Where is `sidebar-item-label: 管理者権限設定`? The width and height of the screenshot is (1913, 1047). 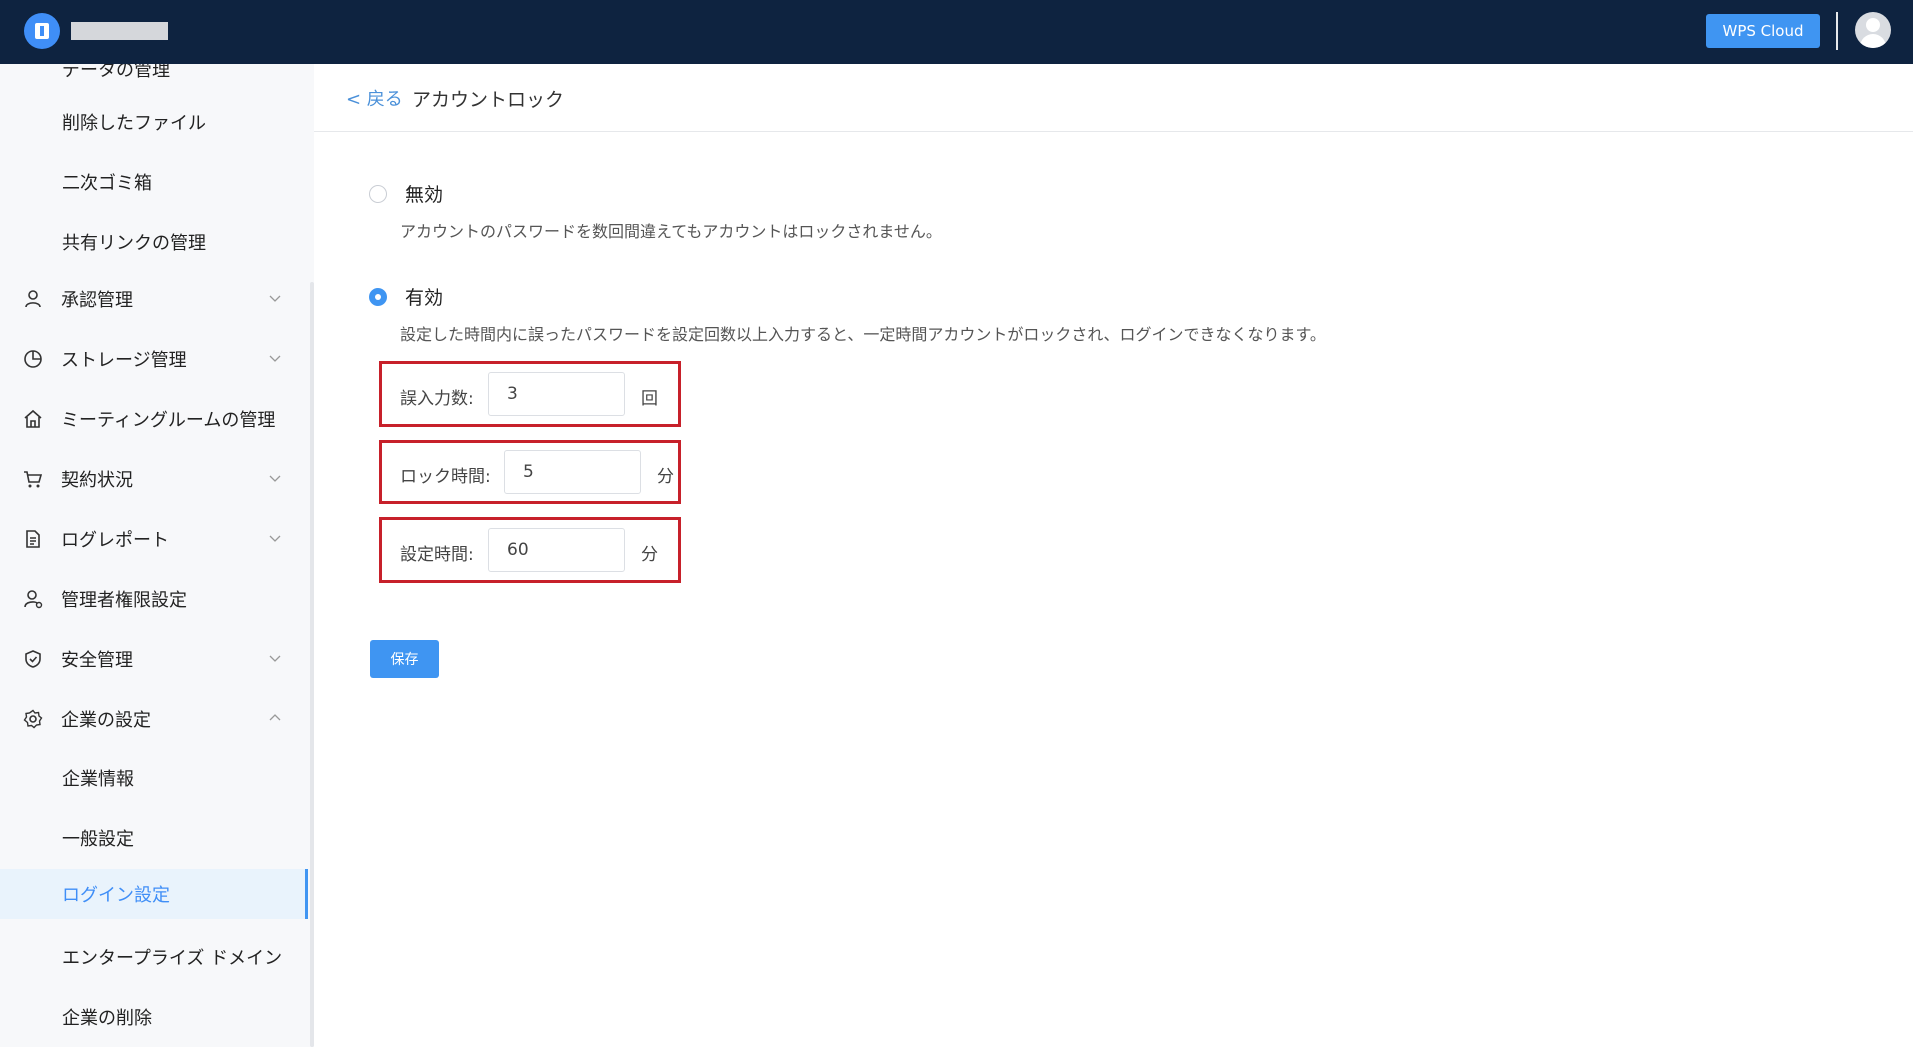 sidebar-item-label: 管理者権限設定 is located at coordinates (124, 600).